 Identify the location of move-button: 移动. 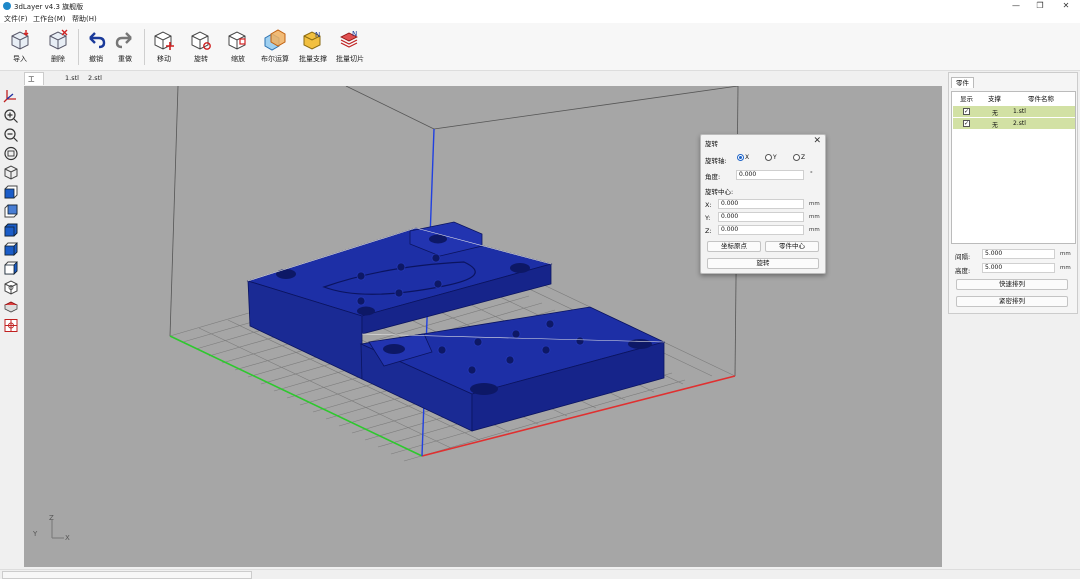
(164, 48).